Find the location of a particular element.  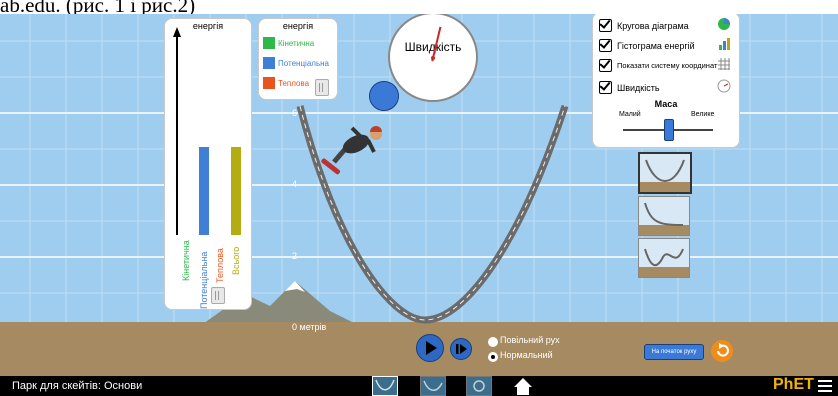

document-caption: ab.edu. (рис. 1 і рис.2) is located at coordinates (98, 7).